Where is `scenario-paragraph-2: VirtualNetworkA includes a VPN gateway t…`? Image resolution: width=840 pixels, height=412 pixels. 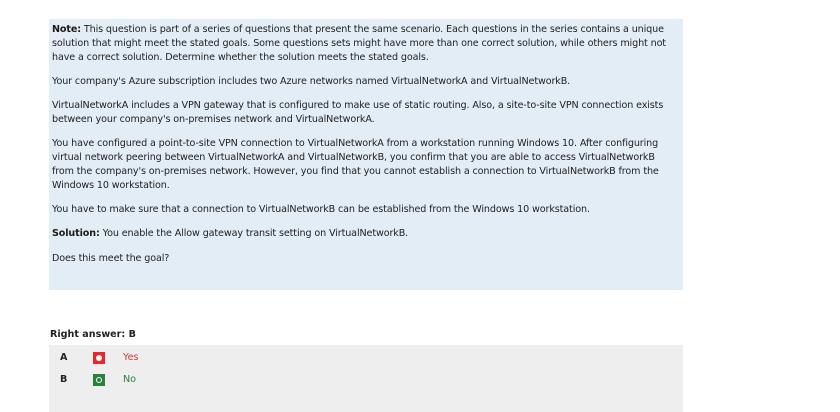
scenario-paragraph-2: VirtualNetworkA includes a VPN gateway t… is located at coordinates (358, 112).